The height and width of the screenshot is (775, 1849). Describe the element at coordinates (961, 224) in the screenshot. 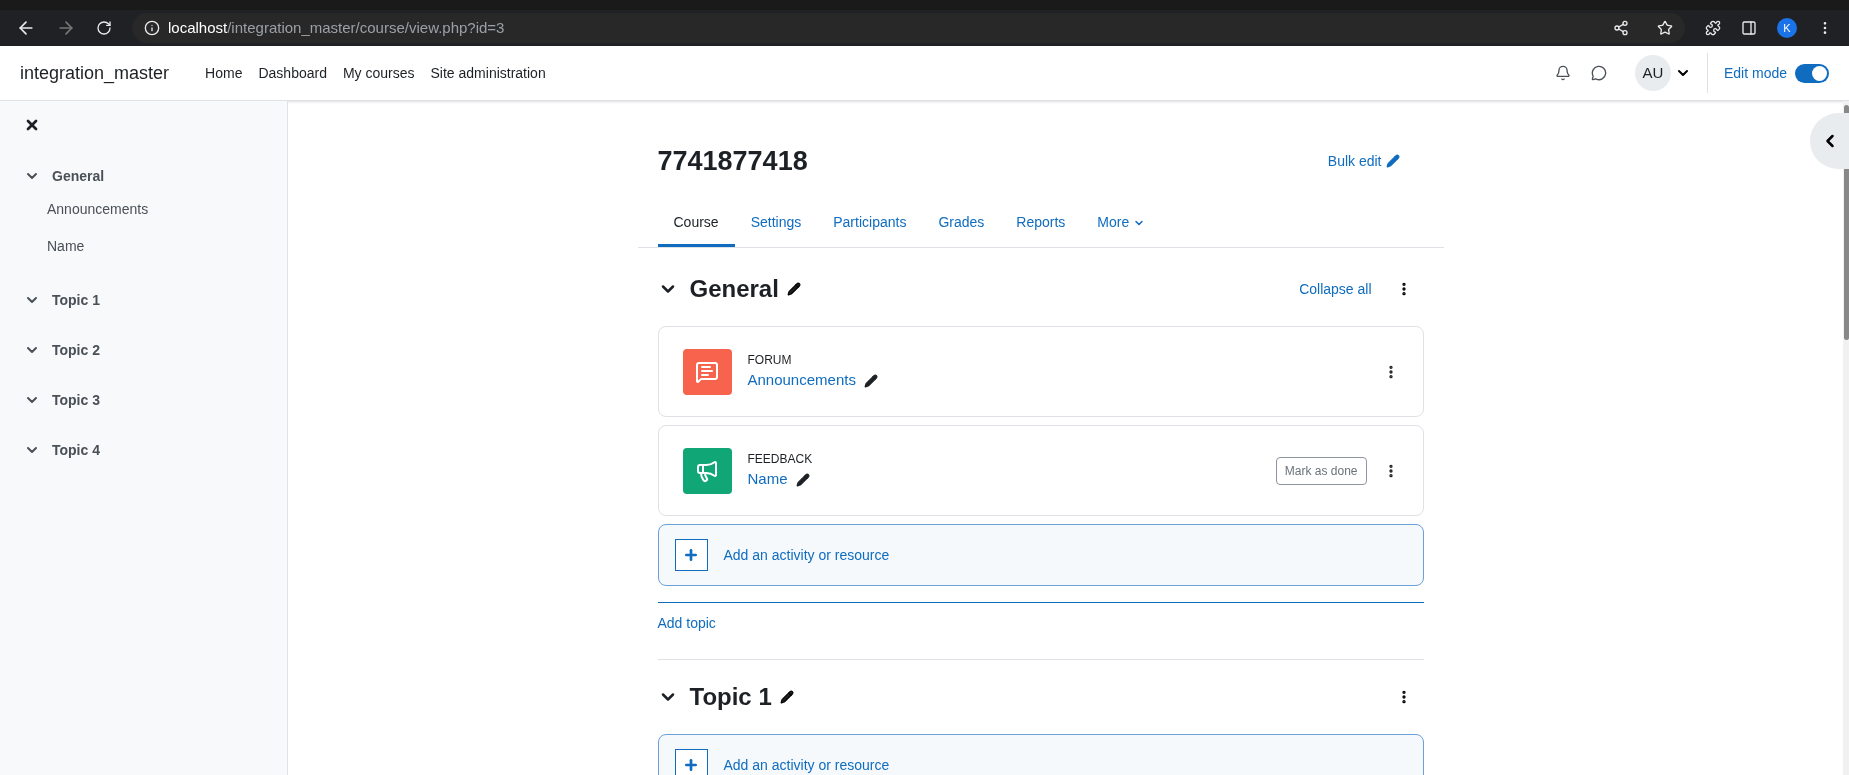

I see `course-tab: Grades` at that location.